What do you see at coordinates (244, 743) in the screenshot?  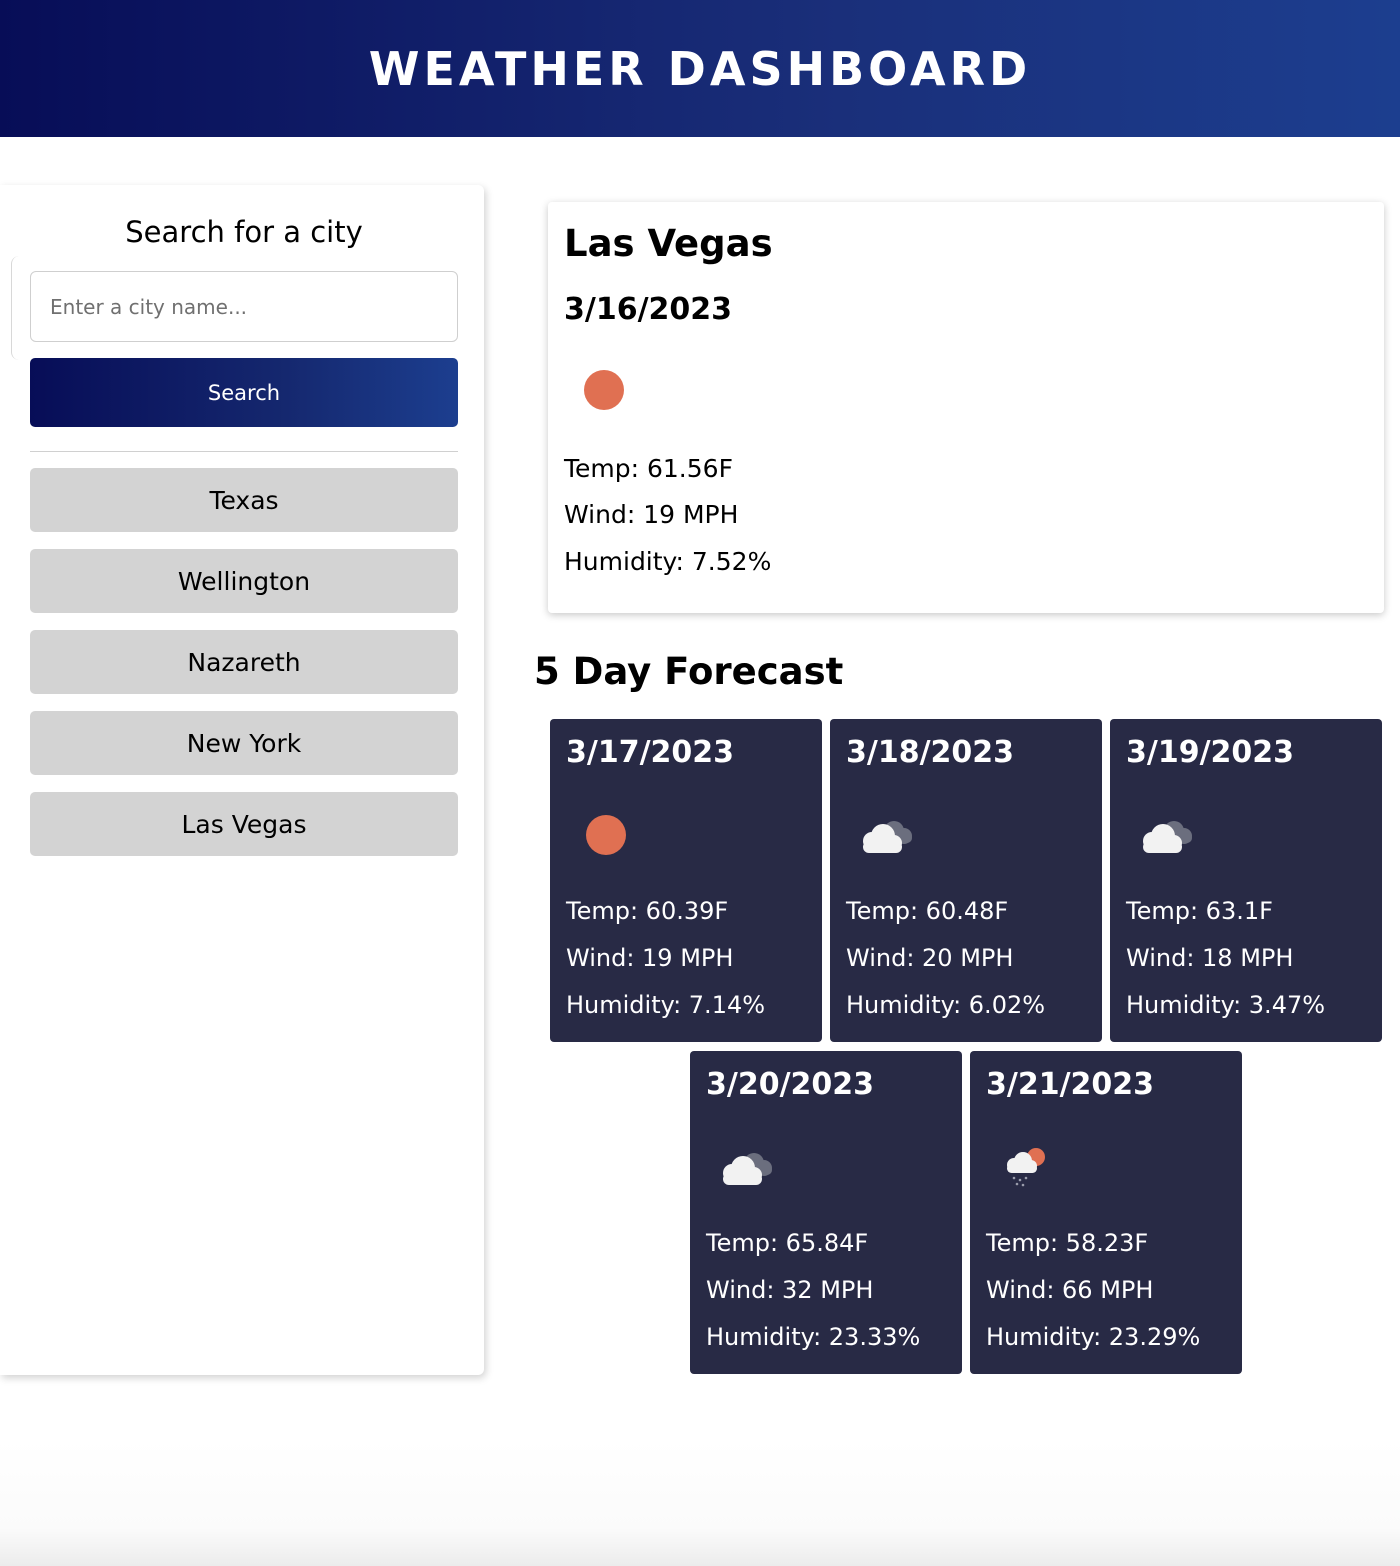 I see `history-item-new-york: New York` at bounding box center [244, 743].